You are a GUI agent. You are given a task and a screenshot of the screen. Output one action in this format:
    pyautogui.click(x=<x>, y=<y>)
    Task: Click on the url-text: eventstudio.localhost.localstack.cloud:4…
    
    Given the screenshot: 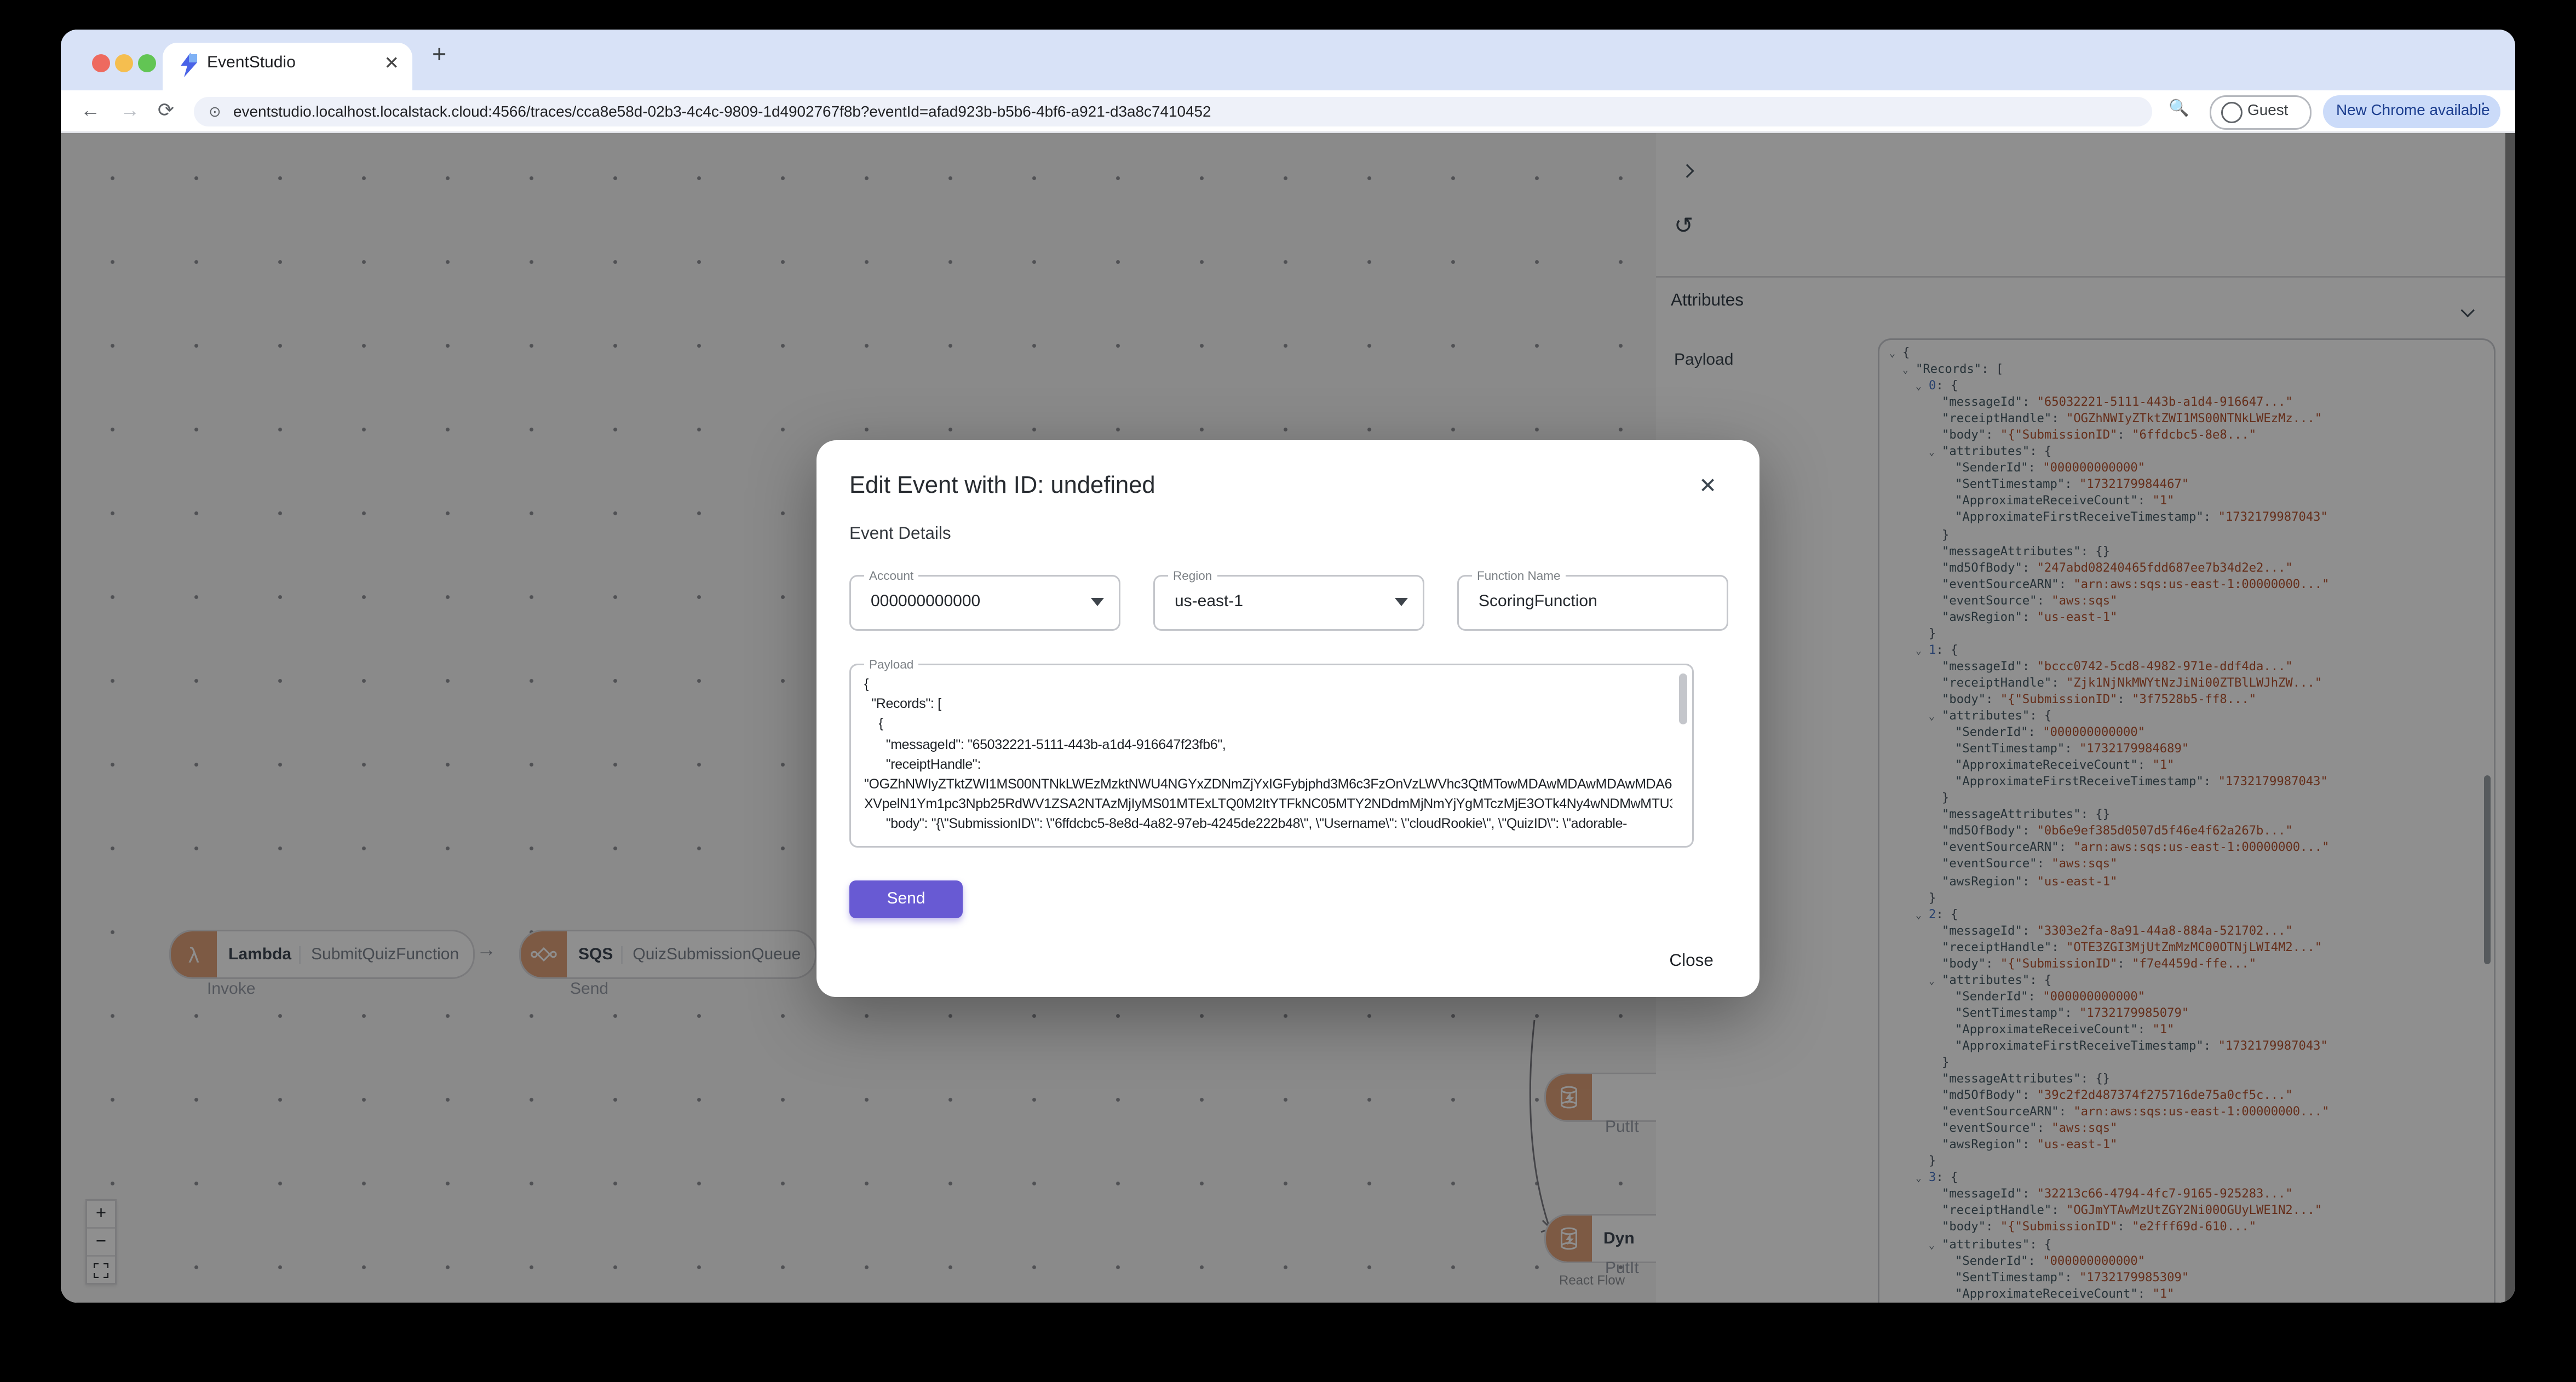 What is the action you would take?
    pyautogui.click(x=722, y=110)
    